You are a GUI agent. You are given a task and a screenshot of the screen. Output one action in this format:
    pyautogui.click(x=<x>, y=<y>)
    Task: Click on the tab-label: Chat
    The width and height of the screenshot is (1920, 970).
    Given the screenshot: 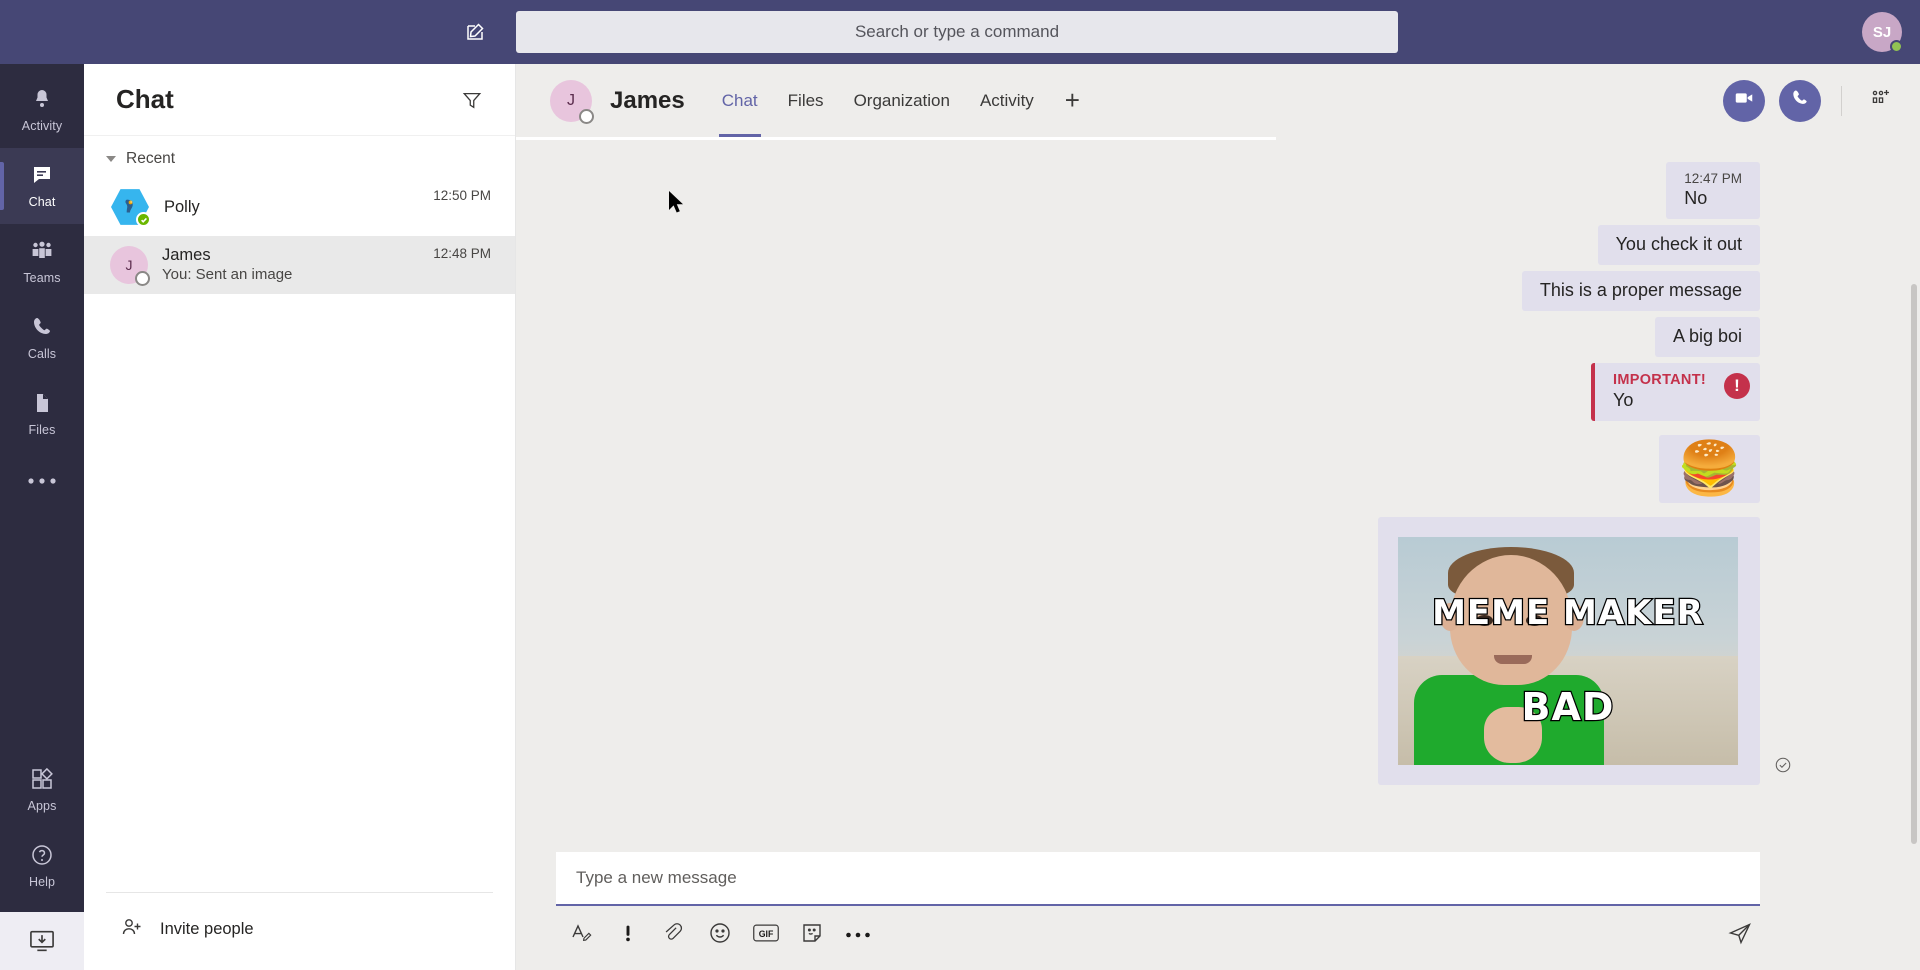 What is the action you would take?
    pyautogui.click(x=739, y=100)
    